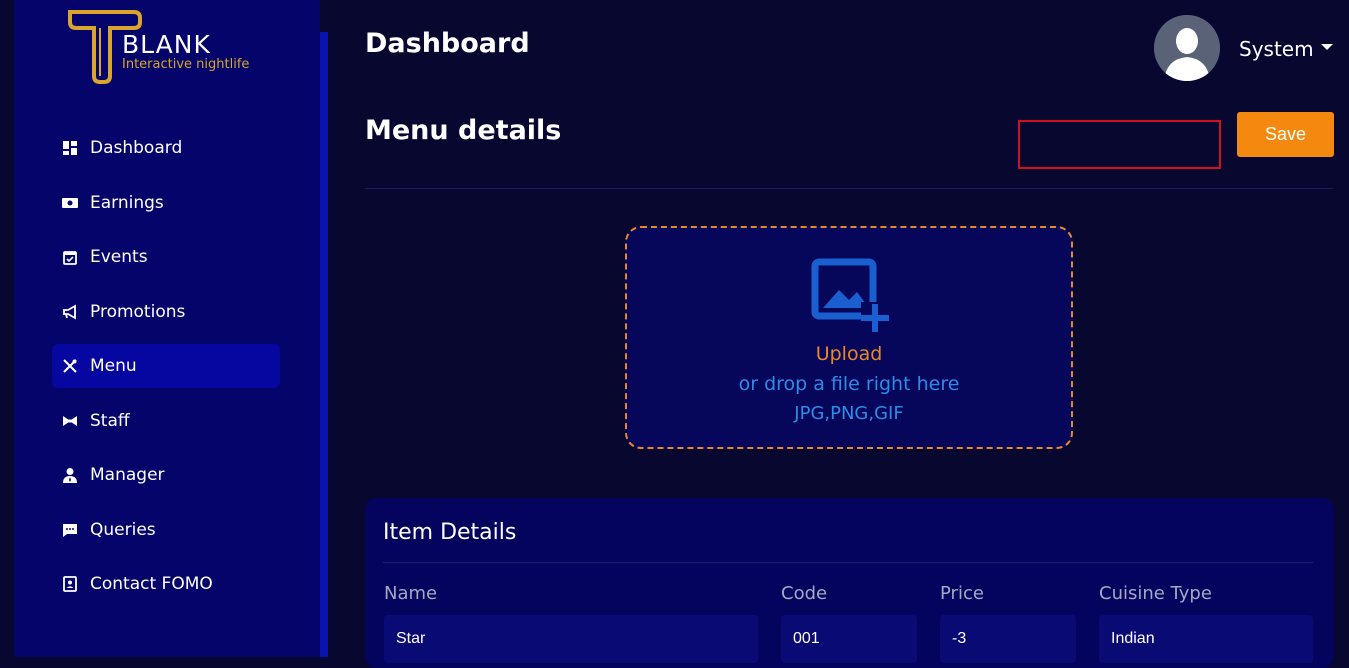 This screenshot has height=668, width=1349. I want to click on brand-title: BLANK, so click(166, 44).